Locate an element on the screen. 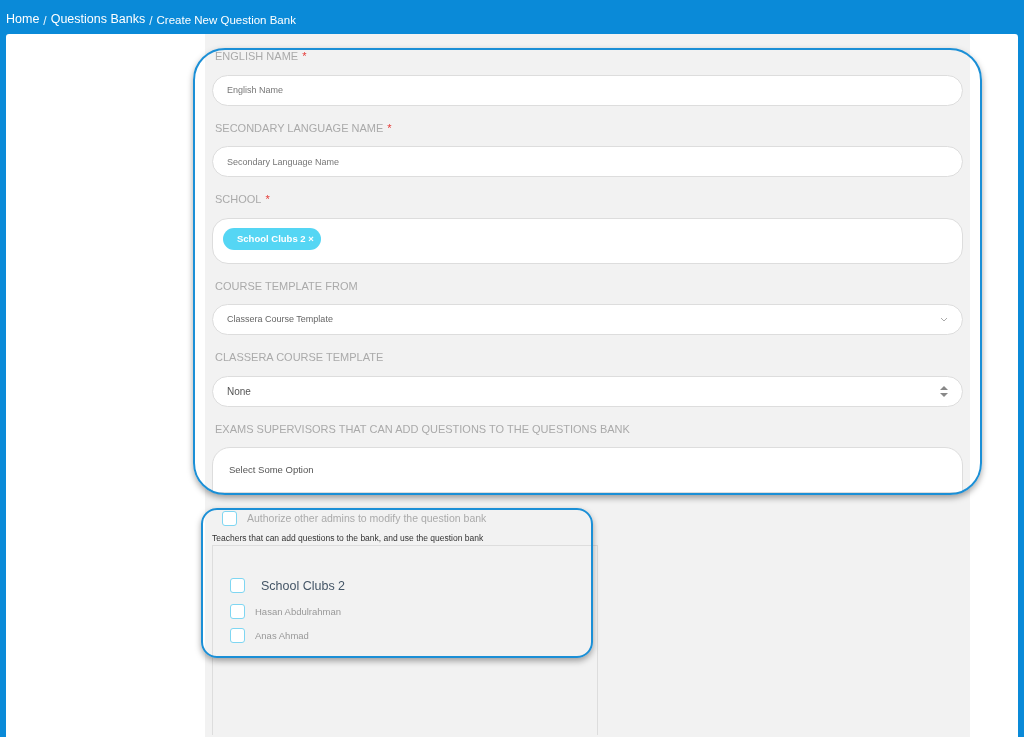 This screenshot has width=1024, height=737. chevron-down-icon is located at coordinates (944, 319).